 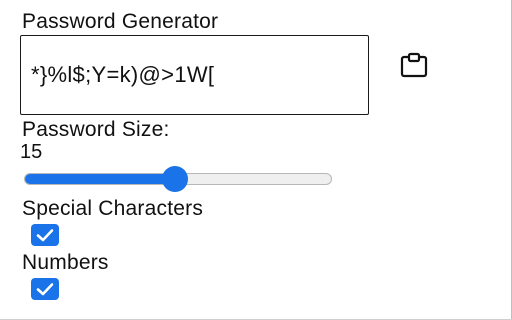 What do you see at coordinates (31, 152) in the screenshot?
I see `password-size-value: 15` at bounding box center [31, 152].